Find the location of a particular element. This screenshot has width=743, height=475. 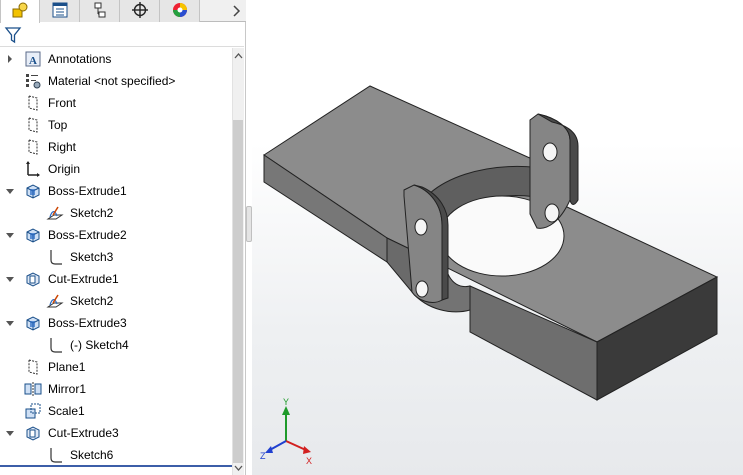

tree-item: Sketch6 is located at coordinates (116, 455).